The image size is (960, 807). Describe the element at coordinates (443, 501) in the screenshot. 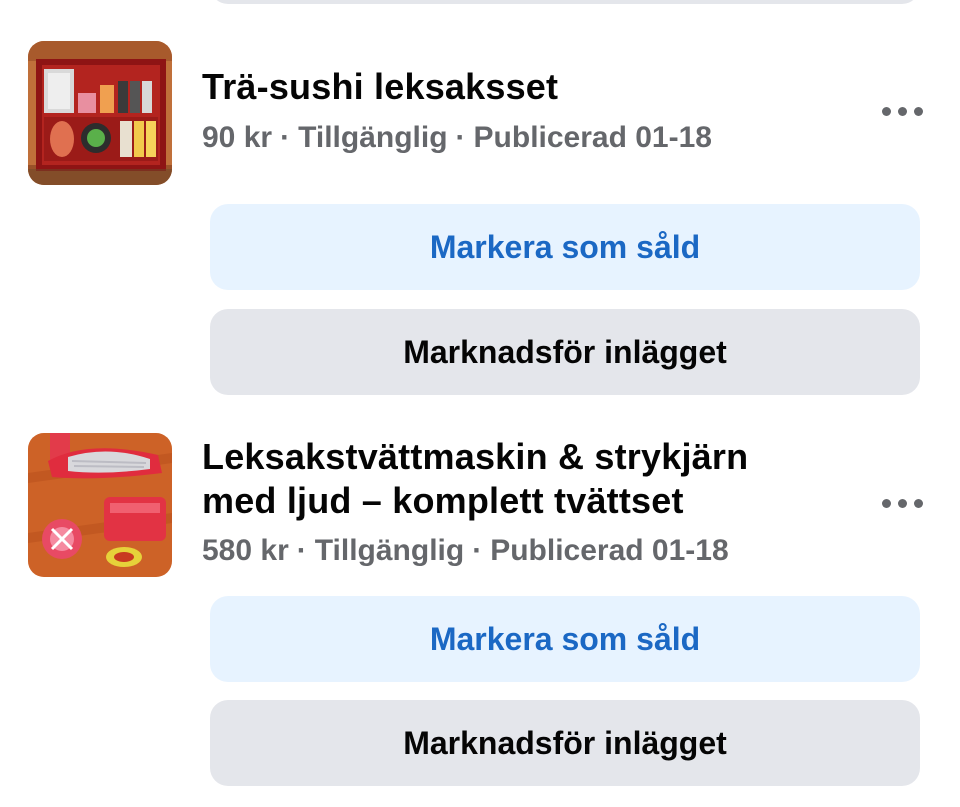

I see `listing-title-line-2: med ljud – komplett tvättset` at that location.